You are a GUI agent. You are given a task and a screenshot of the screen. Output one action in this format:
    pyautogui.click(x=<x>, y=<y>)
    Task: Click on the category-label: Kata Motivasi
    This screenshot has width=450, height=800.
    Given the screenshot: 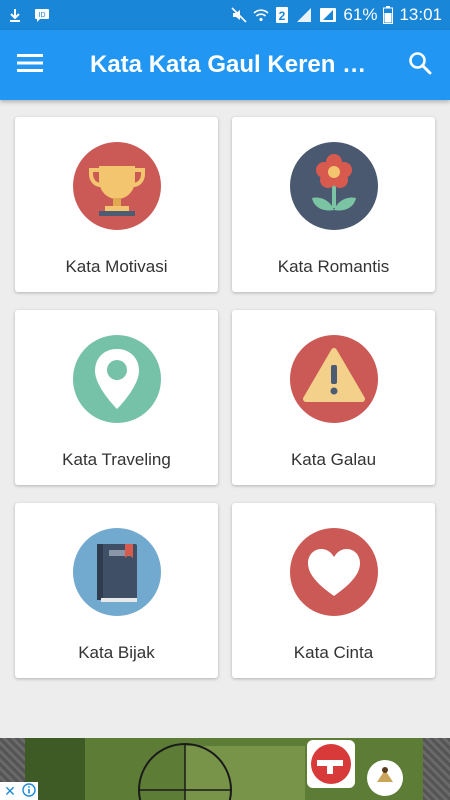 What is the action you would take?
    pyautogui.click(x=116, y=266)
    